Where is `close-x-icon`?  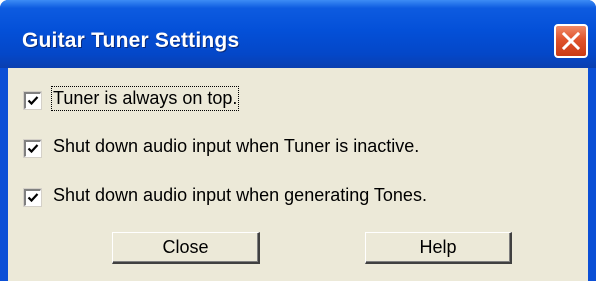 close-x-icon is located at coordinates (571, 41).